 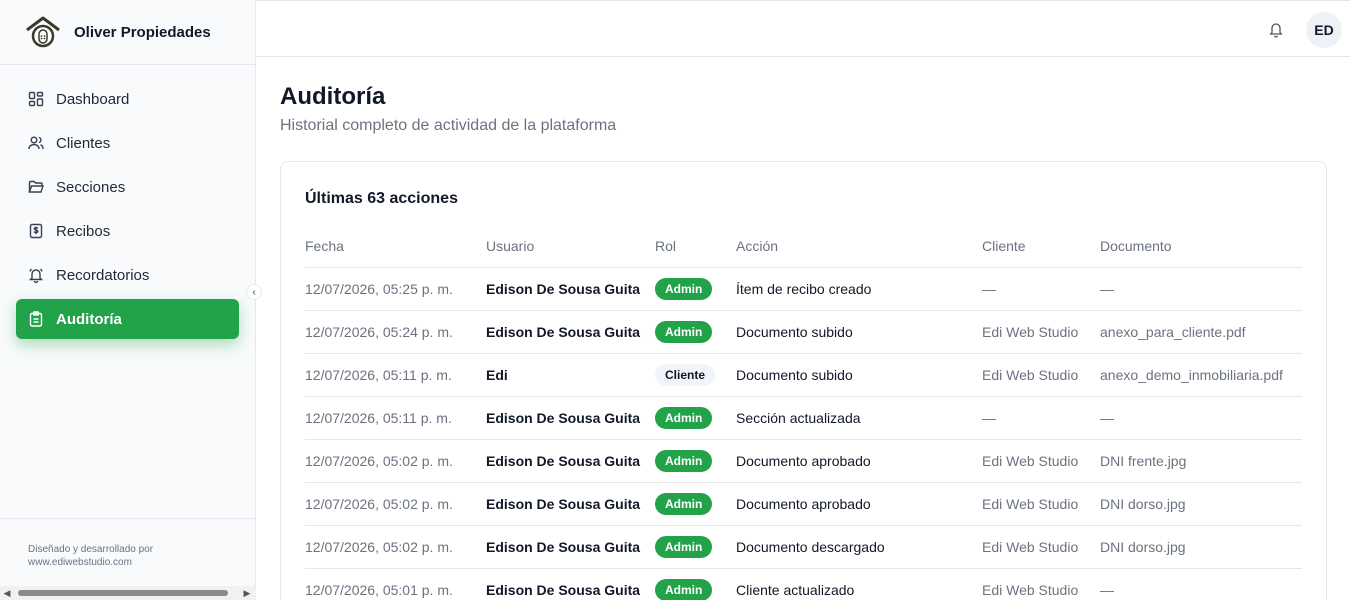 I want to click on cell-rol: Cliente, so click(x=695, y=375).